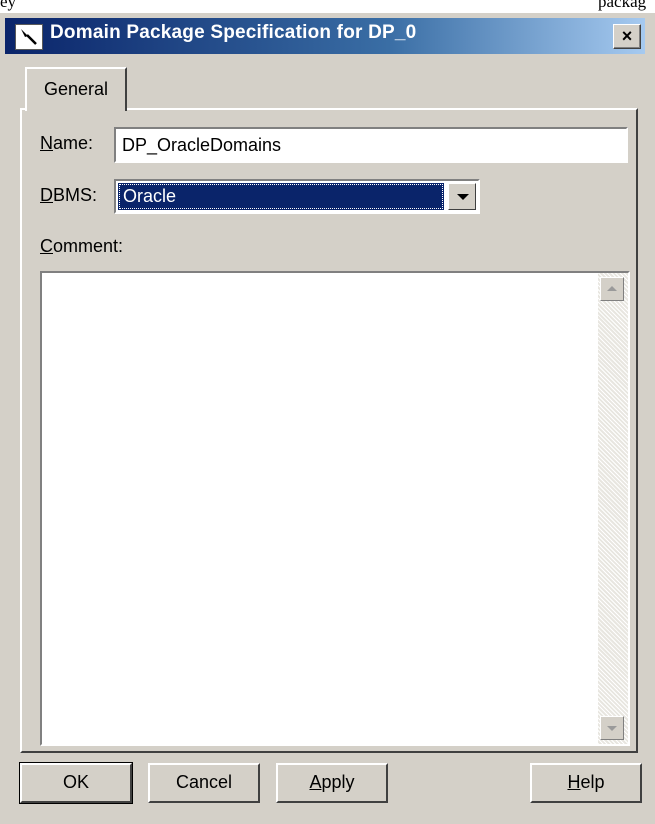  I want to click on tab-general: General, so click(76, 89).